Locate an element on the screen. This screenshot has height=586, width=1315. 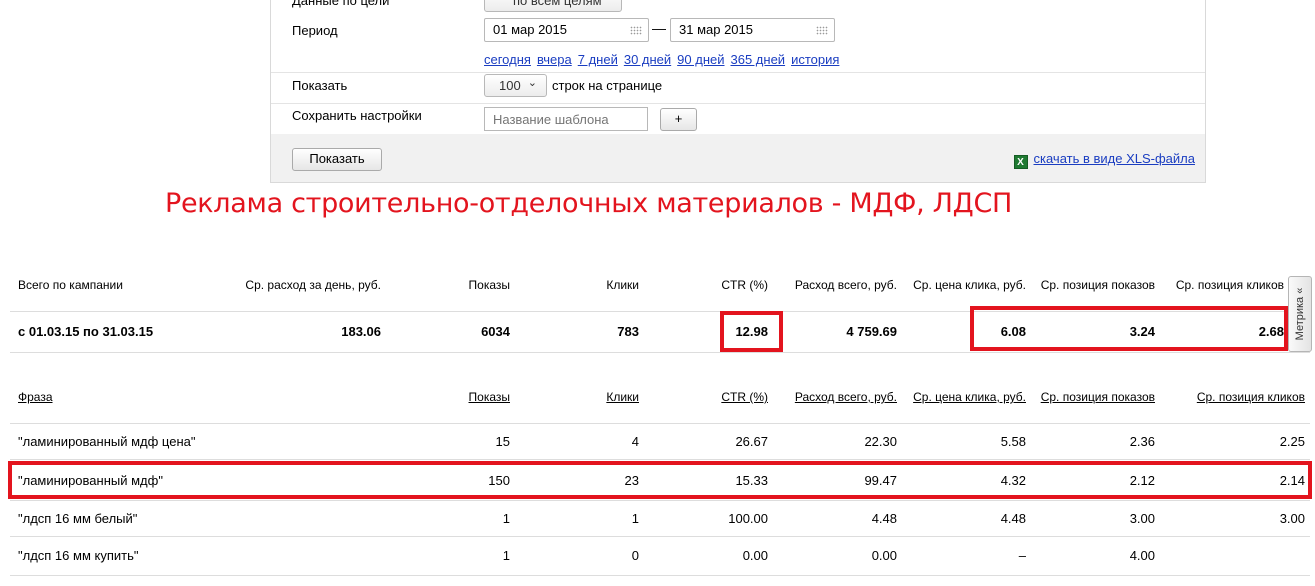
period-label: Период is located at coordinates (315, 30).